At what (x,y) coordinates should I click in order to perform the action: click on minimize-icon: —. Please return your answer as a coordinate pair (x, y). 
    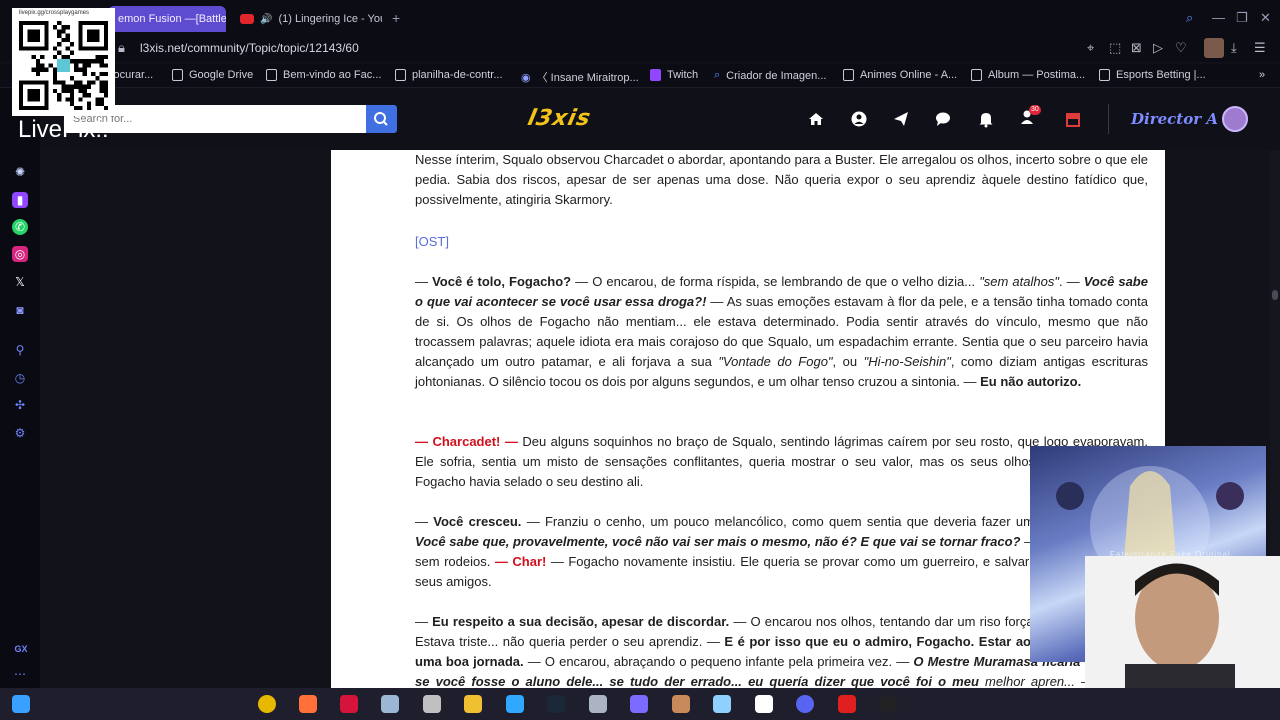
    Looking at the image, I should click on (1218, 17).